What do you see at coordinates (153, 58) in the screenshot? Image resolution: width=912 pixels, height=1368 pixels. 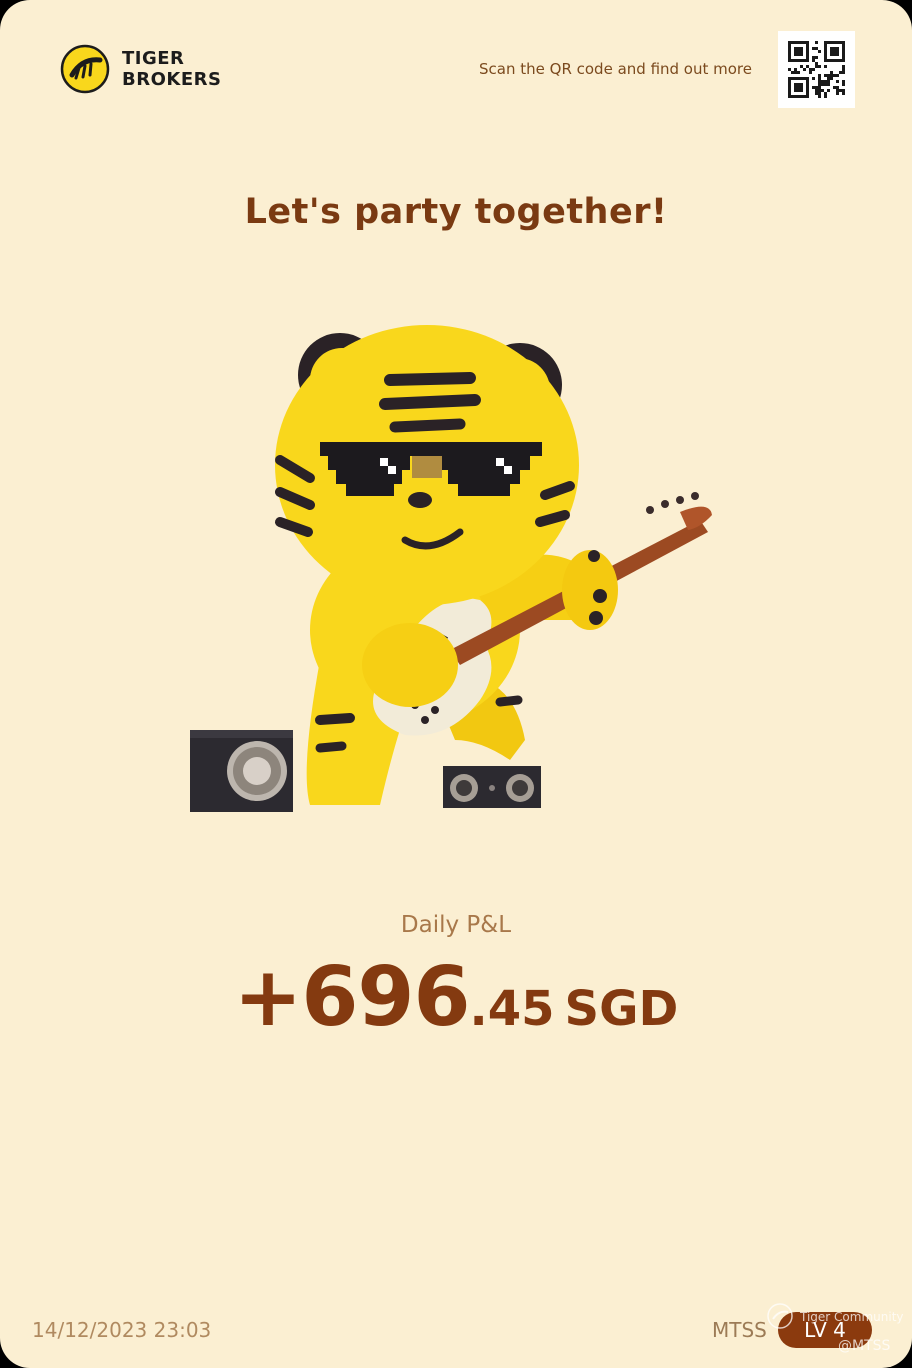 I see `brand-name-line1: TIGER` at bounding box center [153, 58].